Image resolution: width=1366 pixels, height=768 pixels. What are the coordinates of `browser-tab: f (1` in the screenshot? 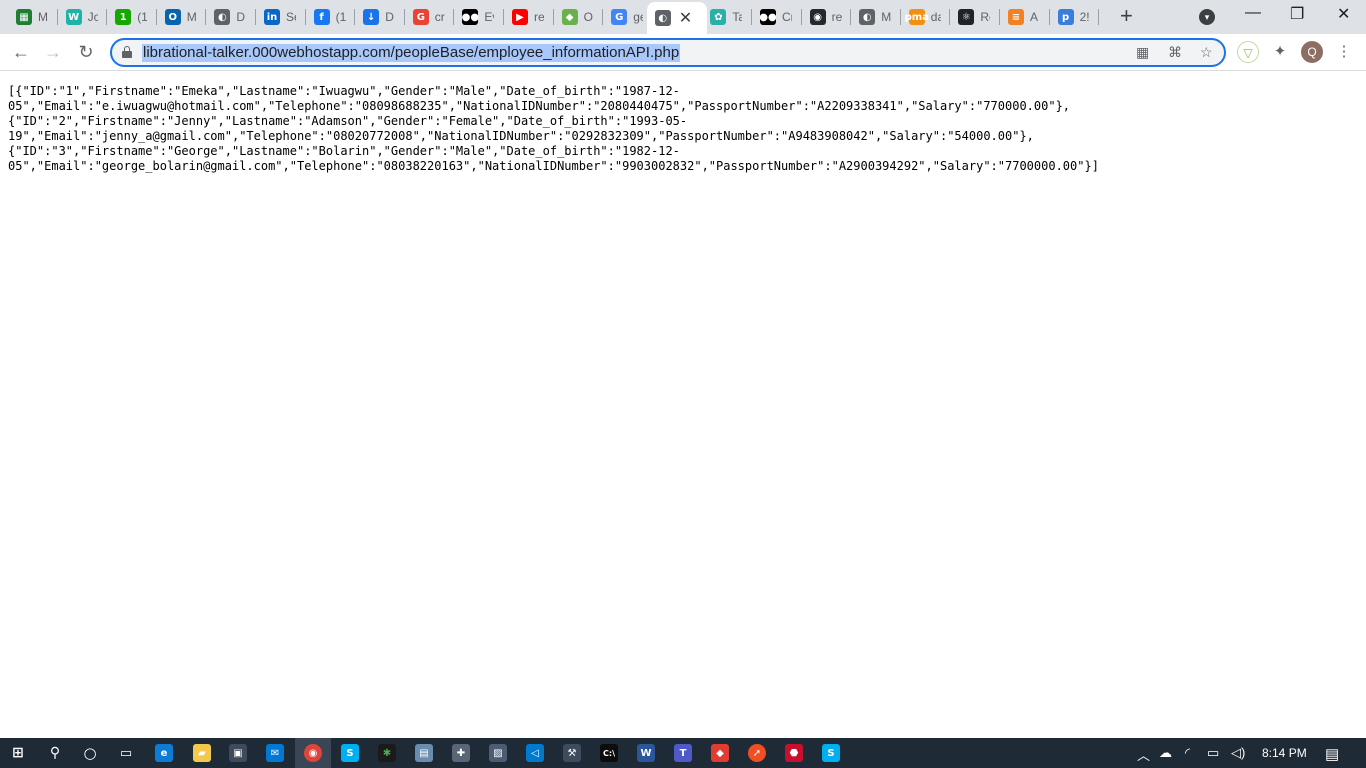 It's located at (331, 17).